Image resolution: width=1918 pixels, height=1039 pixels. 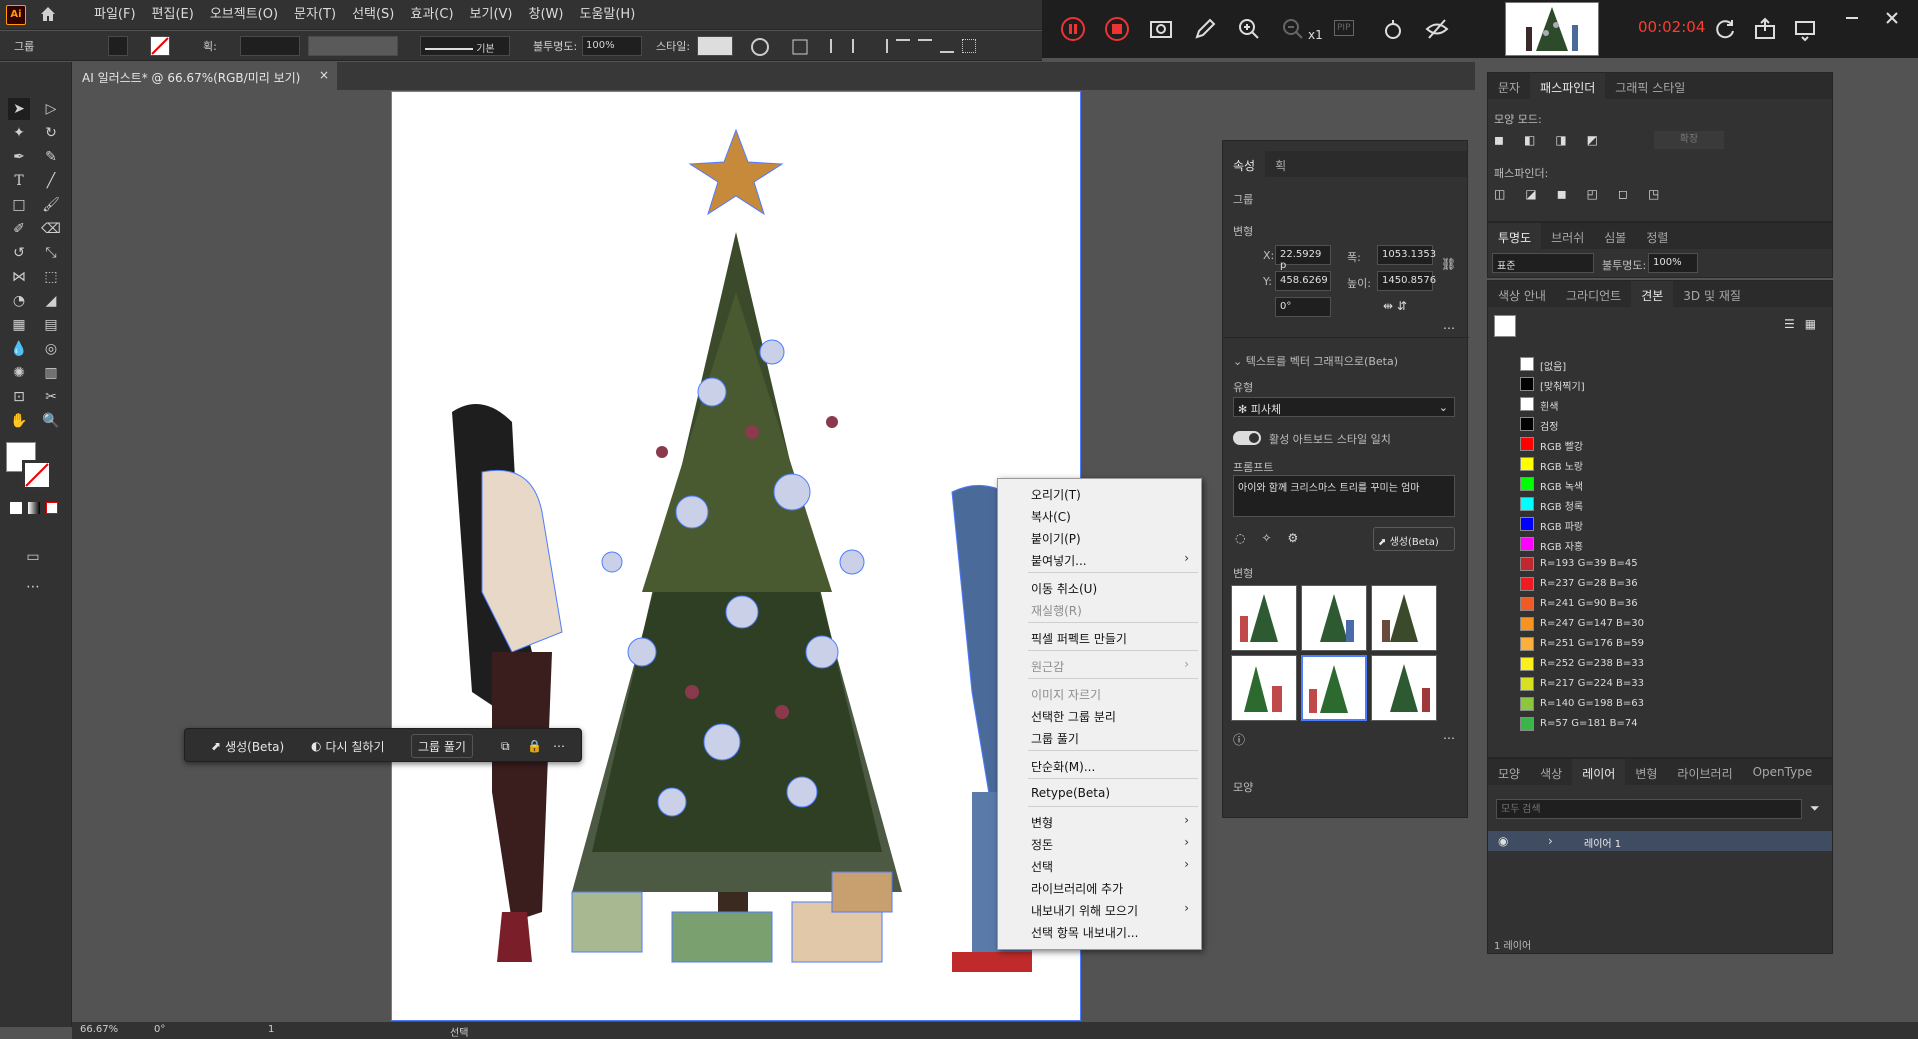 What do you see at coordinates (51, 229) in the screenshot?
I see `eraser-tool-icon: ⌫` at bounding box center [51, 229].